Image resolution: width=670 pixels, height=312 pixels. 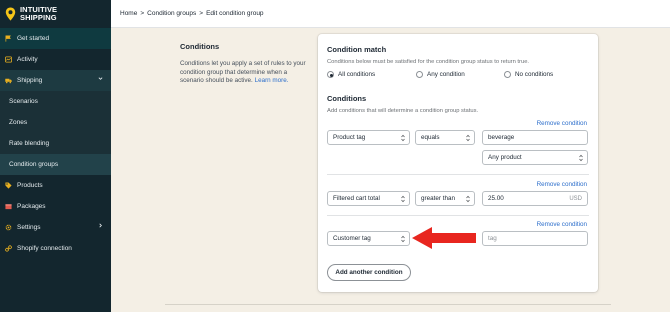 I want to click on sidebar-item-zones: Zones, so click(x=55, y=122).